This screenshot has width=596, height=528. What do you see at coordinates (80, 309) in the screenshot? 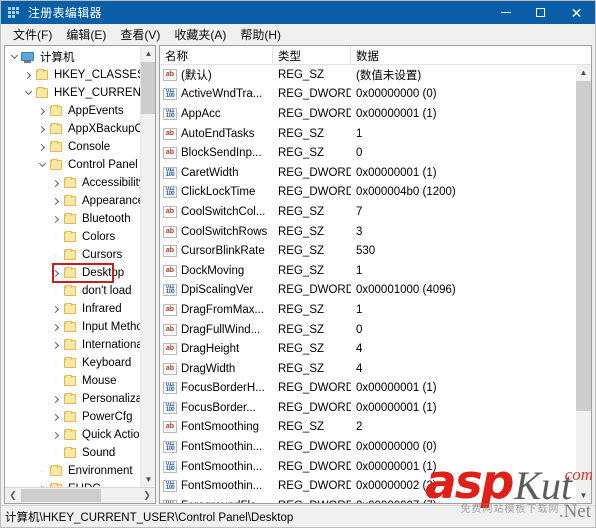
I see `tree-node-infrared: Infrared` at bounding box center [80, 309].